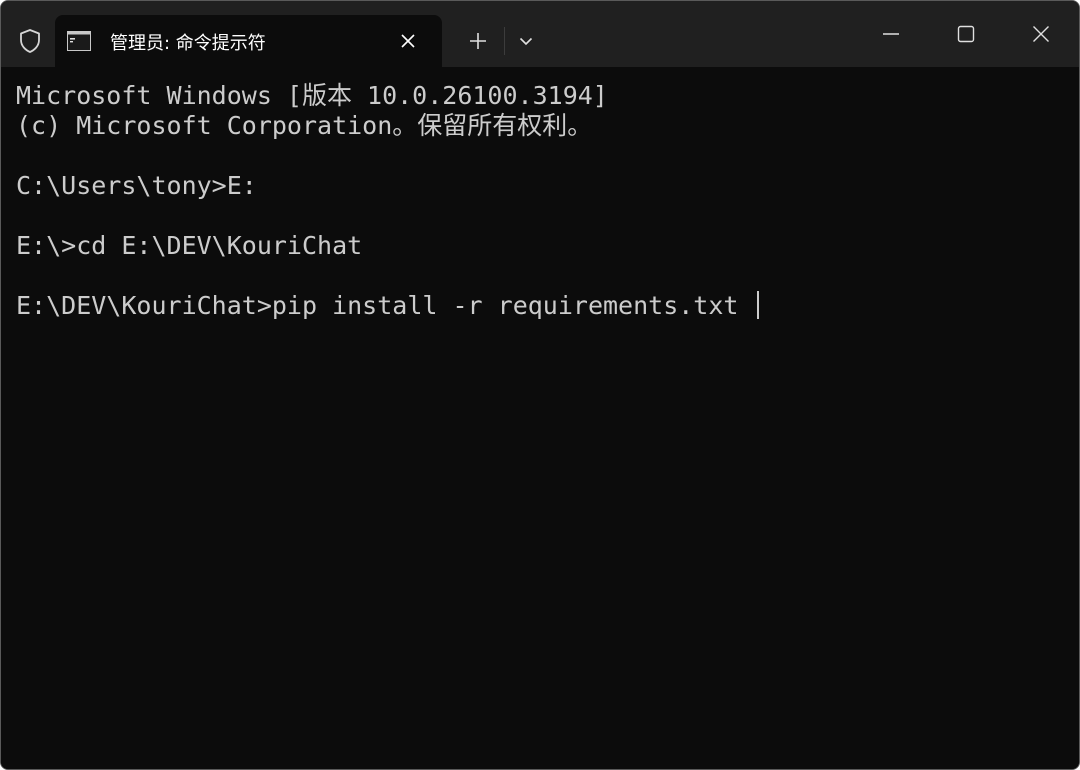  I want to click on terminal-line-command: C:\Users\tony>E:, so click(136, 185).